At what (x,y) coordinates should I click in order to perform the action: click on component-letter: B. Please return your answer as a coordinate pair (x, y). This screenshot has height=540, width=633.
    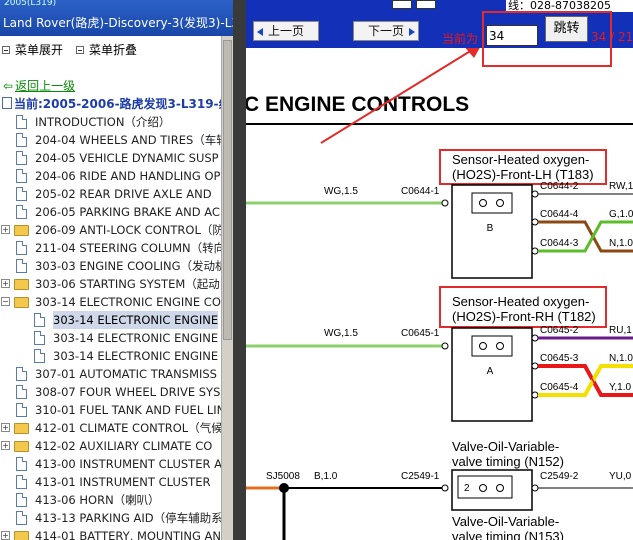
    Looking at the image, I should click on (490, 228).